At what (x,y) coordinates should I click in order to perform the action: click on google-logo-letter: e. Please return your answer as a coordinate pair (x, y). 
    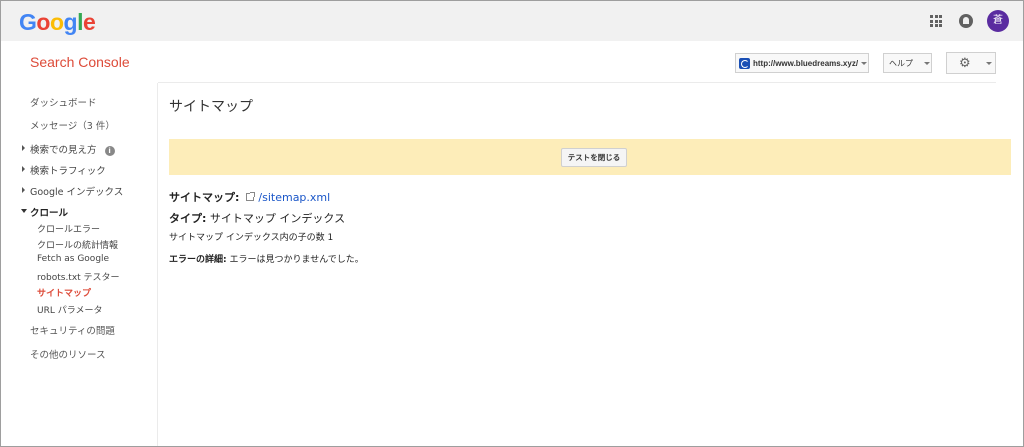
    Looking at the image, I should click on (89, 22).